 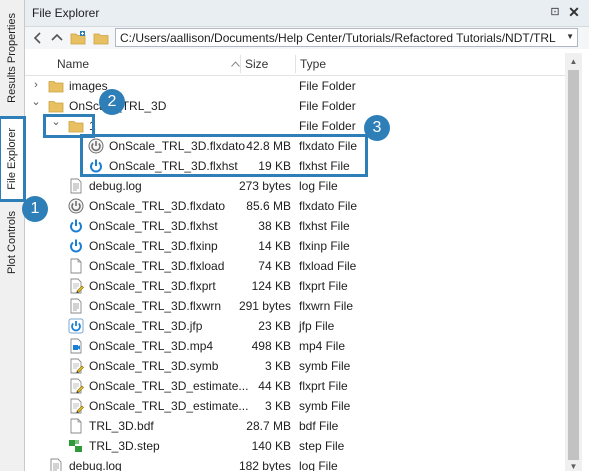 I want to click on callout-badge-1: 1, so click(x=35, y=209).